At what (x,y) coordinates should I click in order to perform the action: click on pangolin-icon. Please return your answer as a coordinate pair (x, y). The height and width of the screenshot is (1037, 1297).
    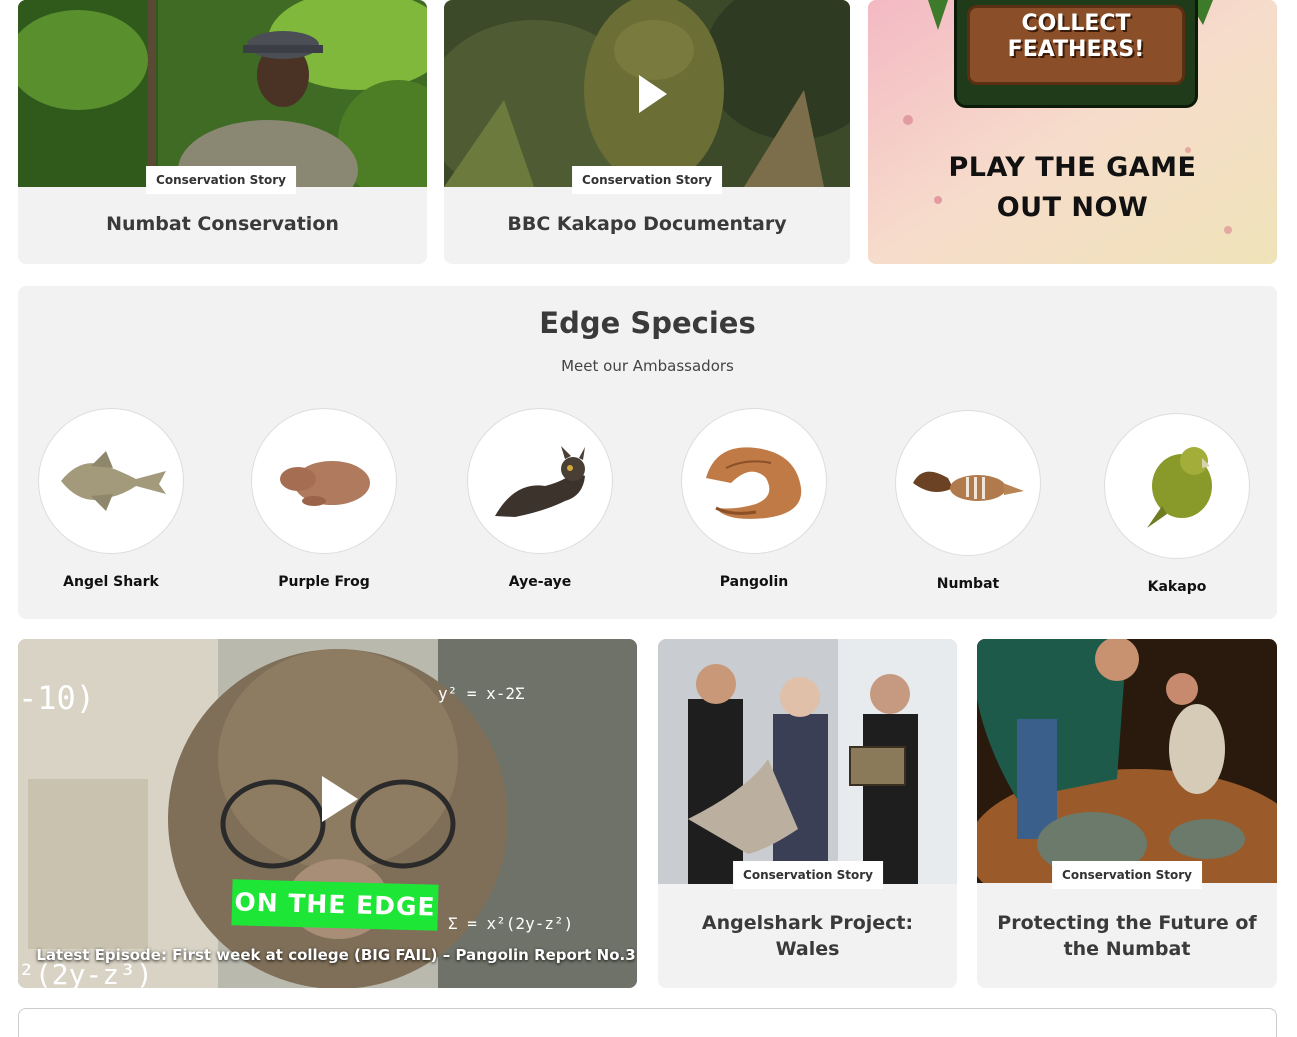
    Looking at the image, I should click on (754, 483).